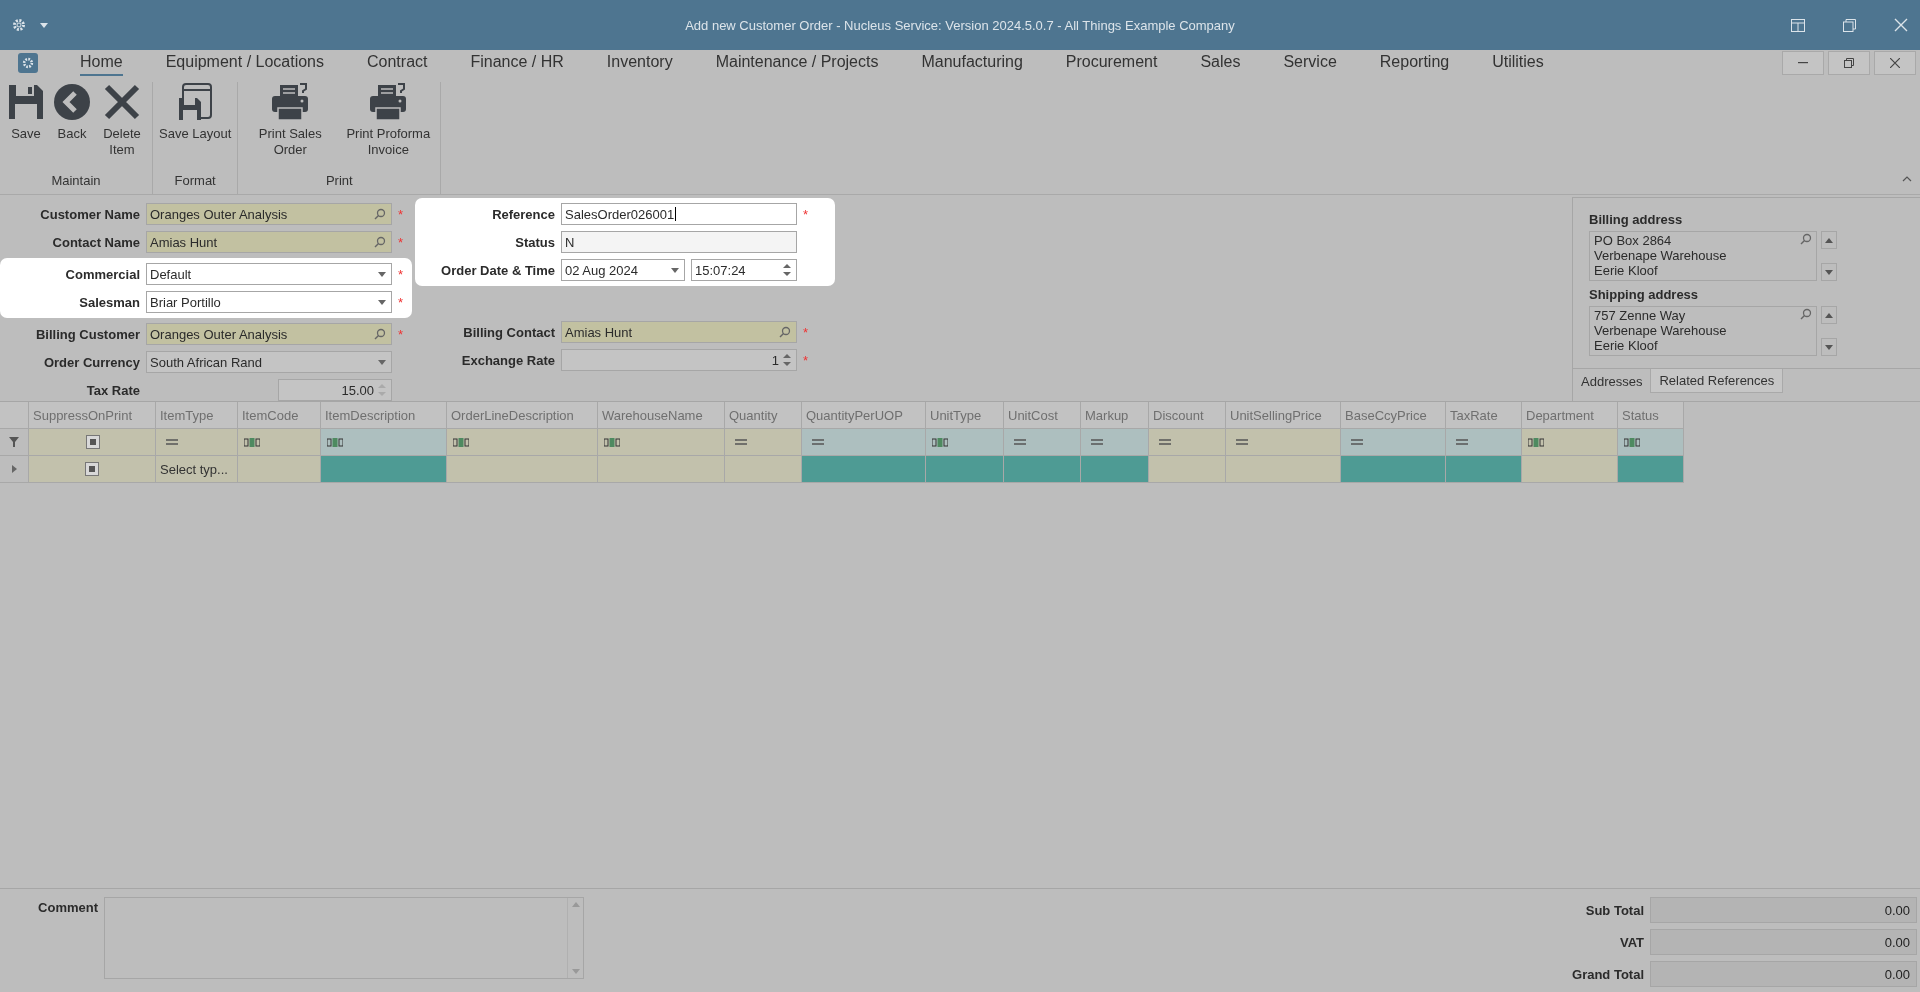 The width and height of the screenshot is (1920, 992). I want to click on ribbon-tab: Procurement, so click(1111, 63).